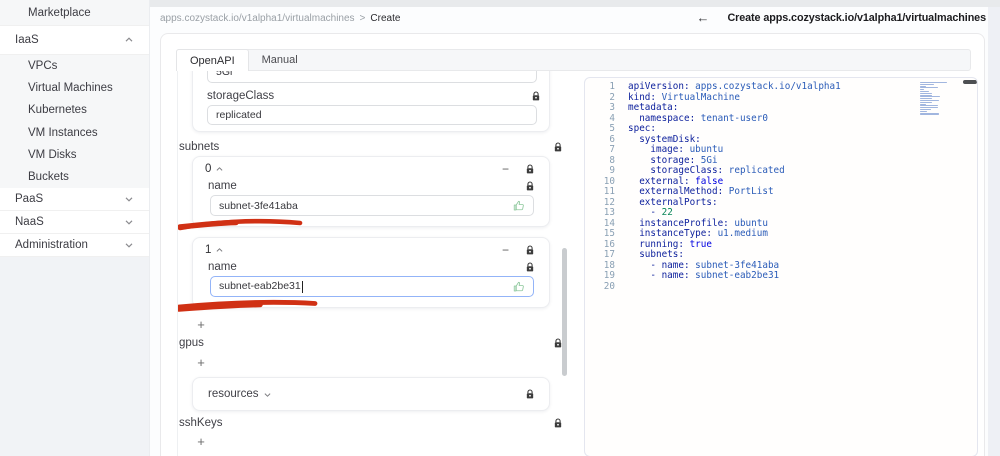 This screenshot has width=1000, height=456. I want to click on subnets-label-row: subnets, so click(371, 147).